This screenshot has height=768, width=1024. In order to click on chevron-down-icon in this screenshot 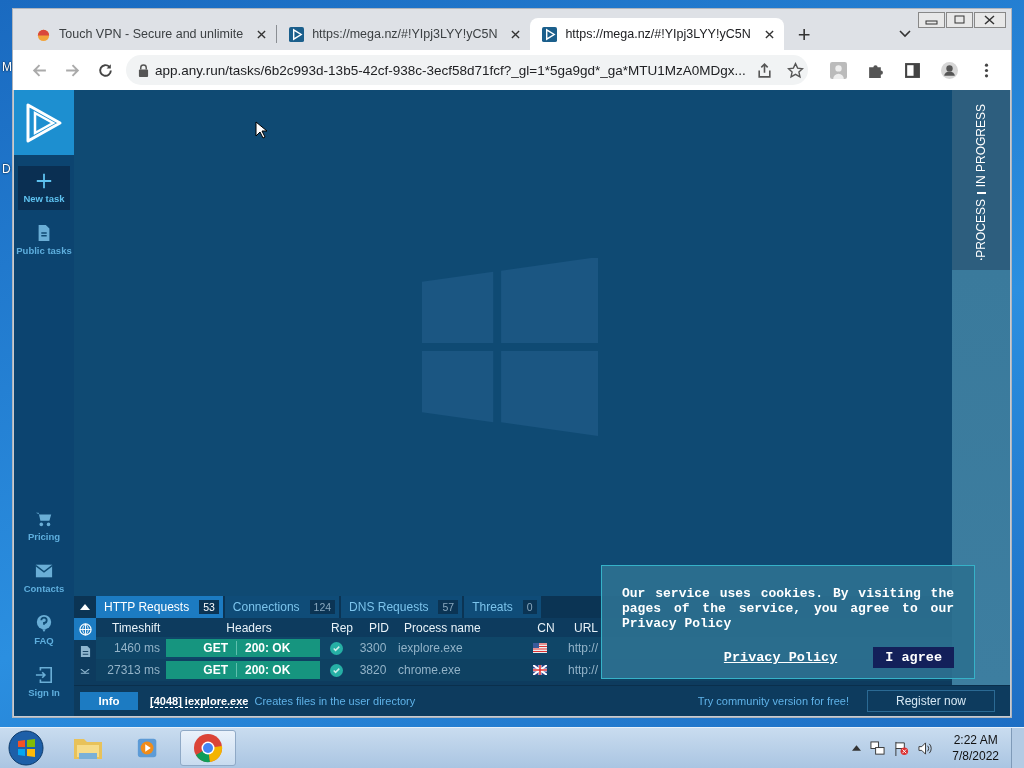, I will do `click(905, 34)`.